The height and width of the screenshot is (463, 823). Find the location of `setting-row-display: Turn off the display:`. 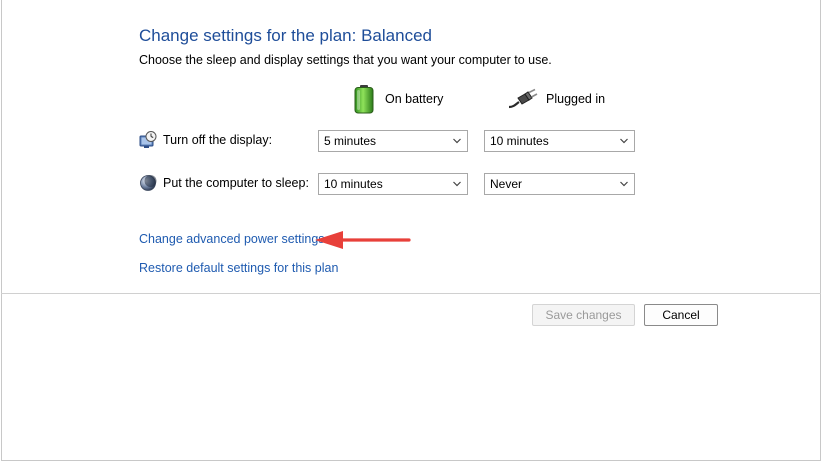

setting-row-display: Turn off the display: is located at coordinates (205, 140).